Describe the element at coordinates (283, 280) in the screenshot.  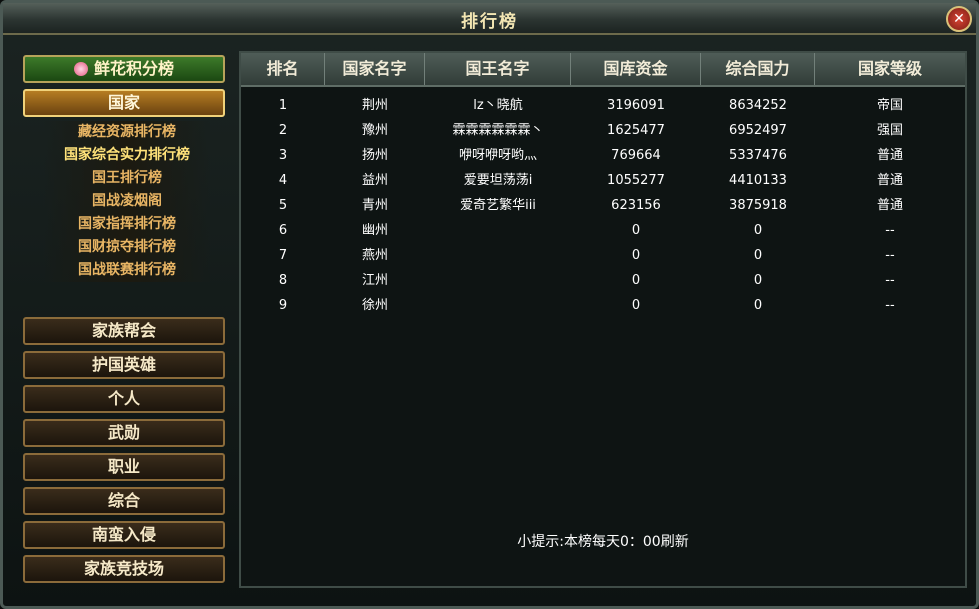
I see `table-cell: 8` at that location.